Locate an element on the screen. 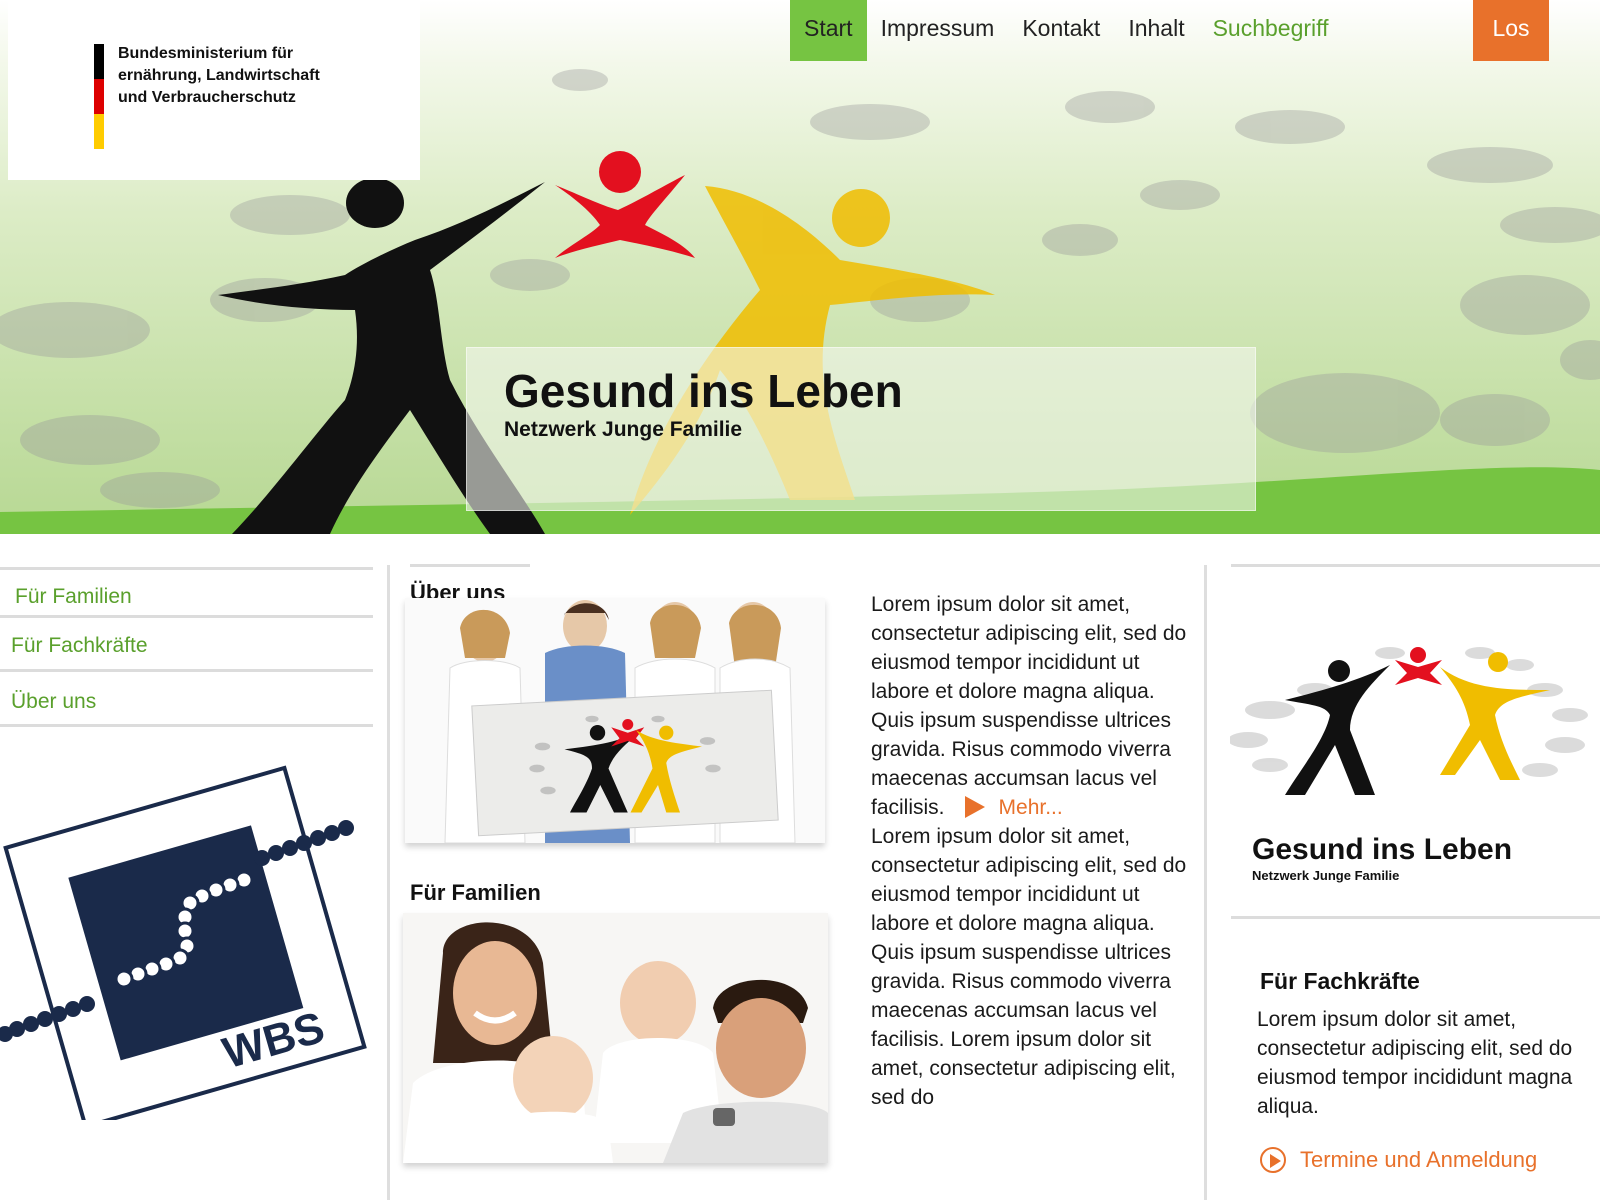 The image size is (1600, 1200). ministry-line-1: Bundesministerium für is located at coordinates (206, 53).